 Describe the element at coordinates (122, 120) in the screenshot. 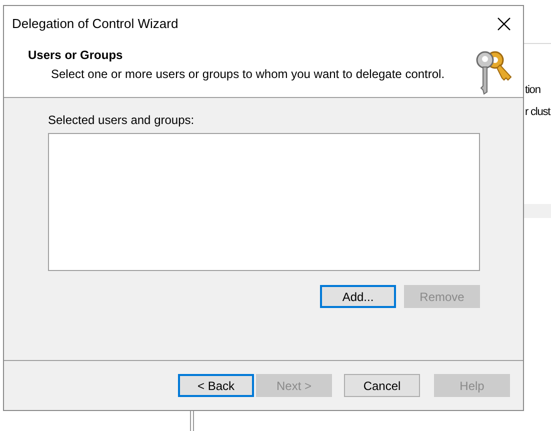

I see `list-label: Selected users and groups:` at that location.